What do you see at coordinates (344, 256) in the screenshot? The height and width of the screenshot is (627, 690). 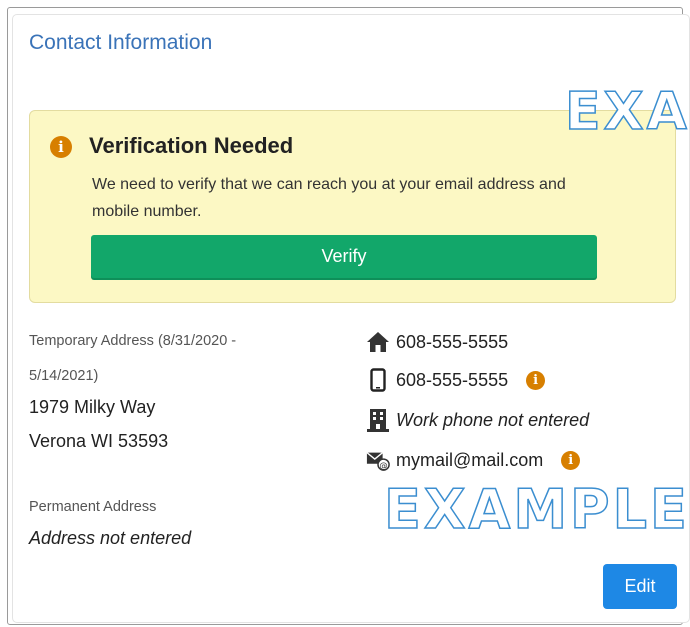 I see `verify-button: Verify` at bounding box center [344, 256].